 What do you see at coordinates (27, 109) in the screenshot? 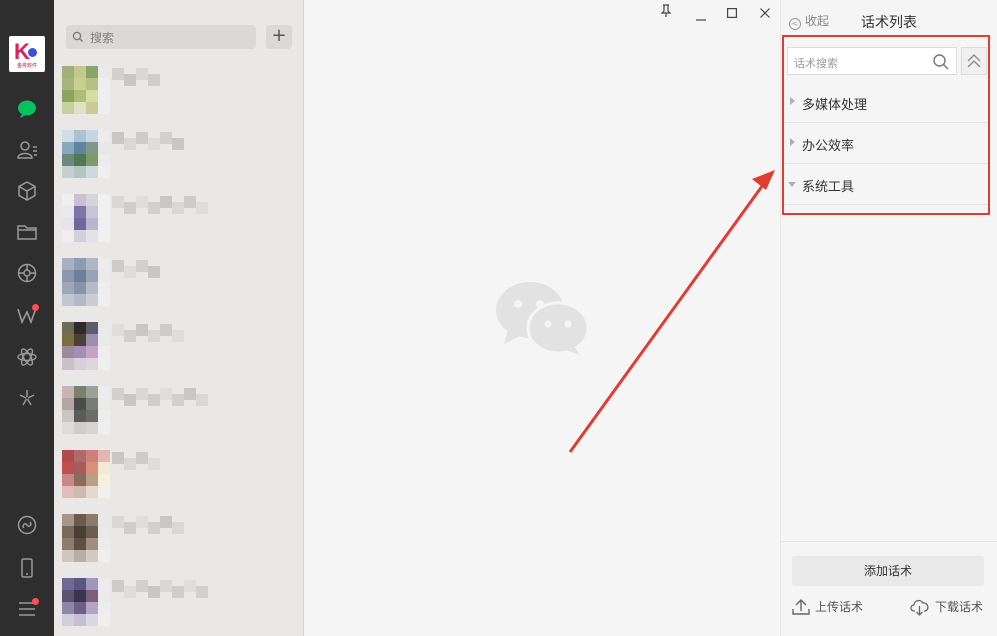
I see `chat-icon` at bounding box center [27, 109].